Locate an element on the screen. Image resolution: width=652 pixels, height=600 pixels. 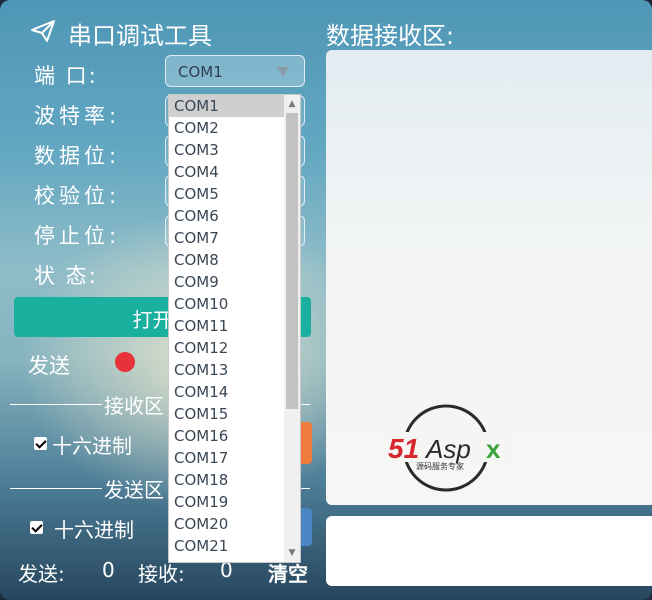
scroll-up-icon: ▲ is located at coordinates (292, 104).